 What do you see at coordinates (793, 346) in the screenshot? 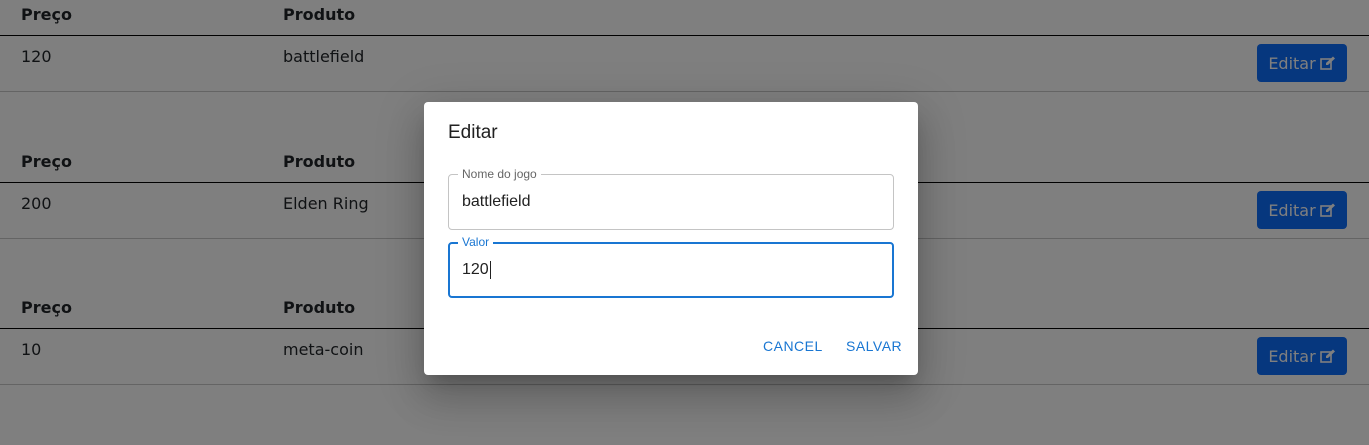
I see `cancel-button: CANCEL` at bounding box center [793, 346].